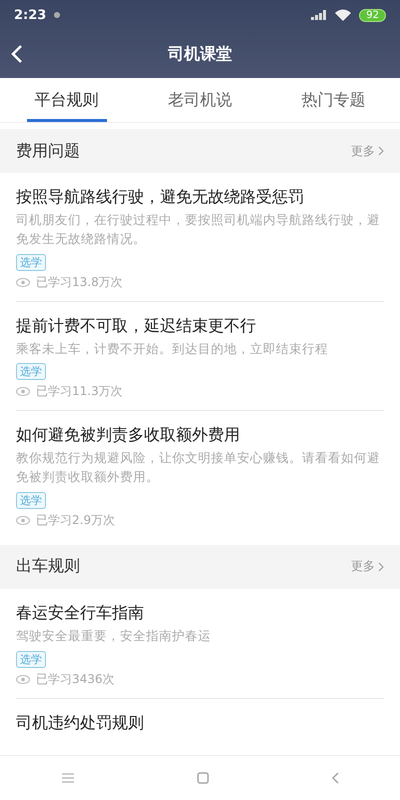  I want to click on section-title: 出车规则, so click(48, 567).